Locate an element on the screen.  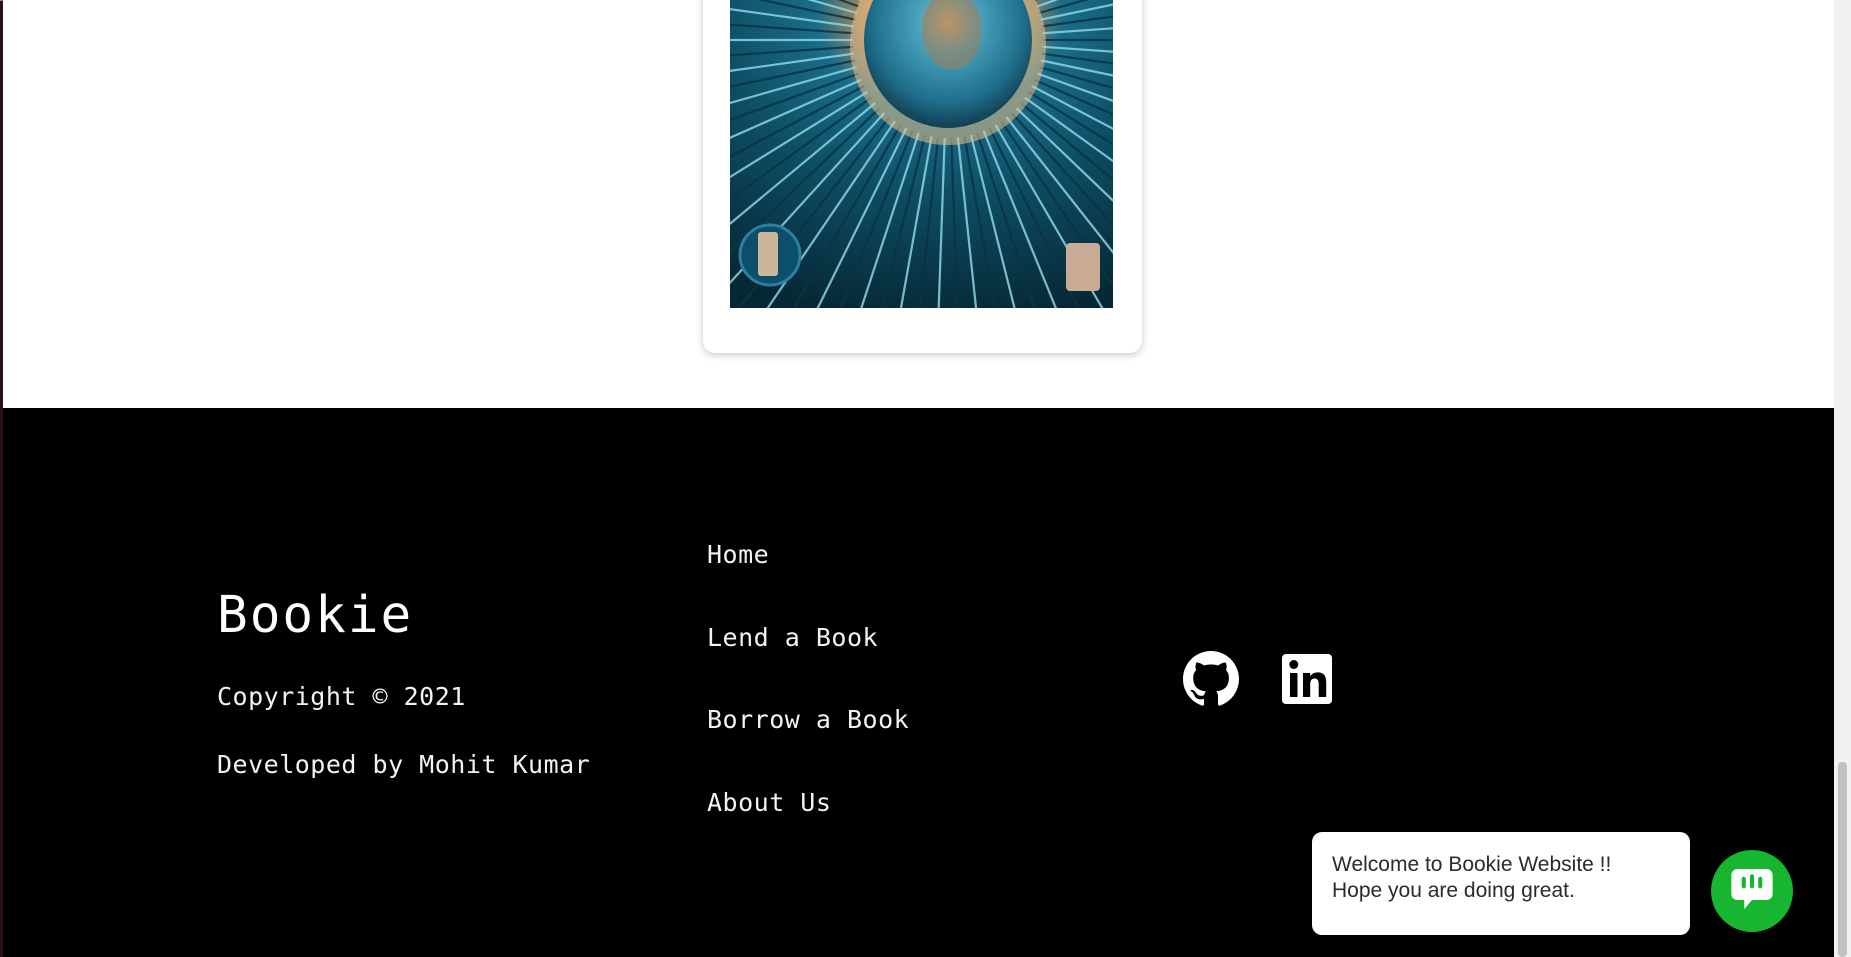
github-icon is located at coordinates (1211, 678).